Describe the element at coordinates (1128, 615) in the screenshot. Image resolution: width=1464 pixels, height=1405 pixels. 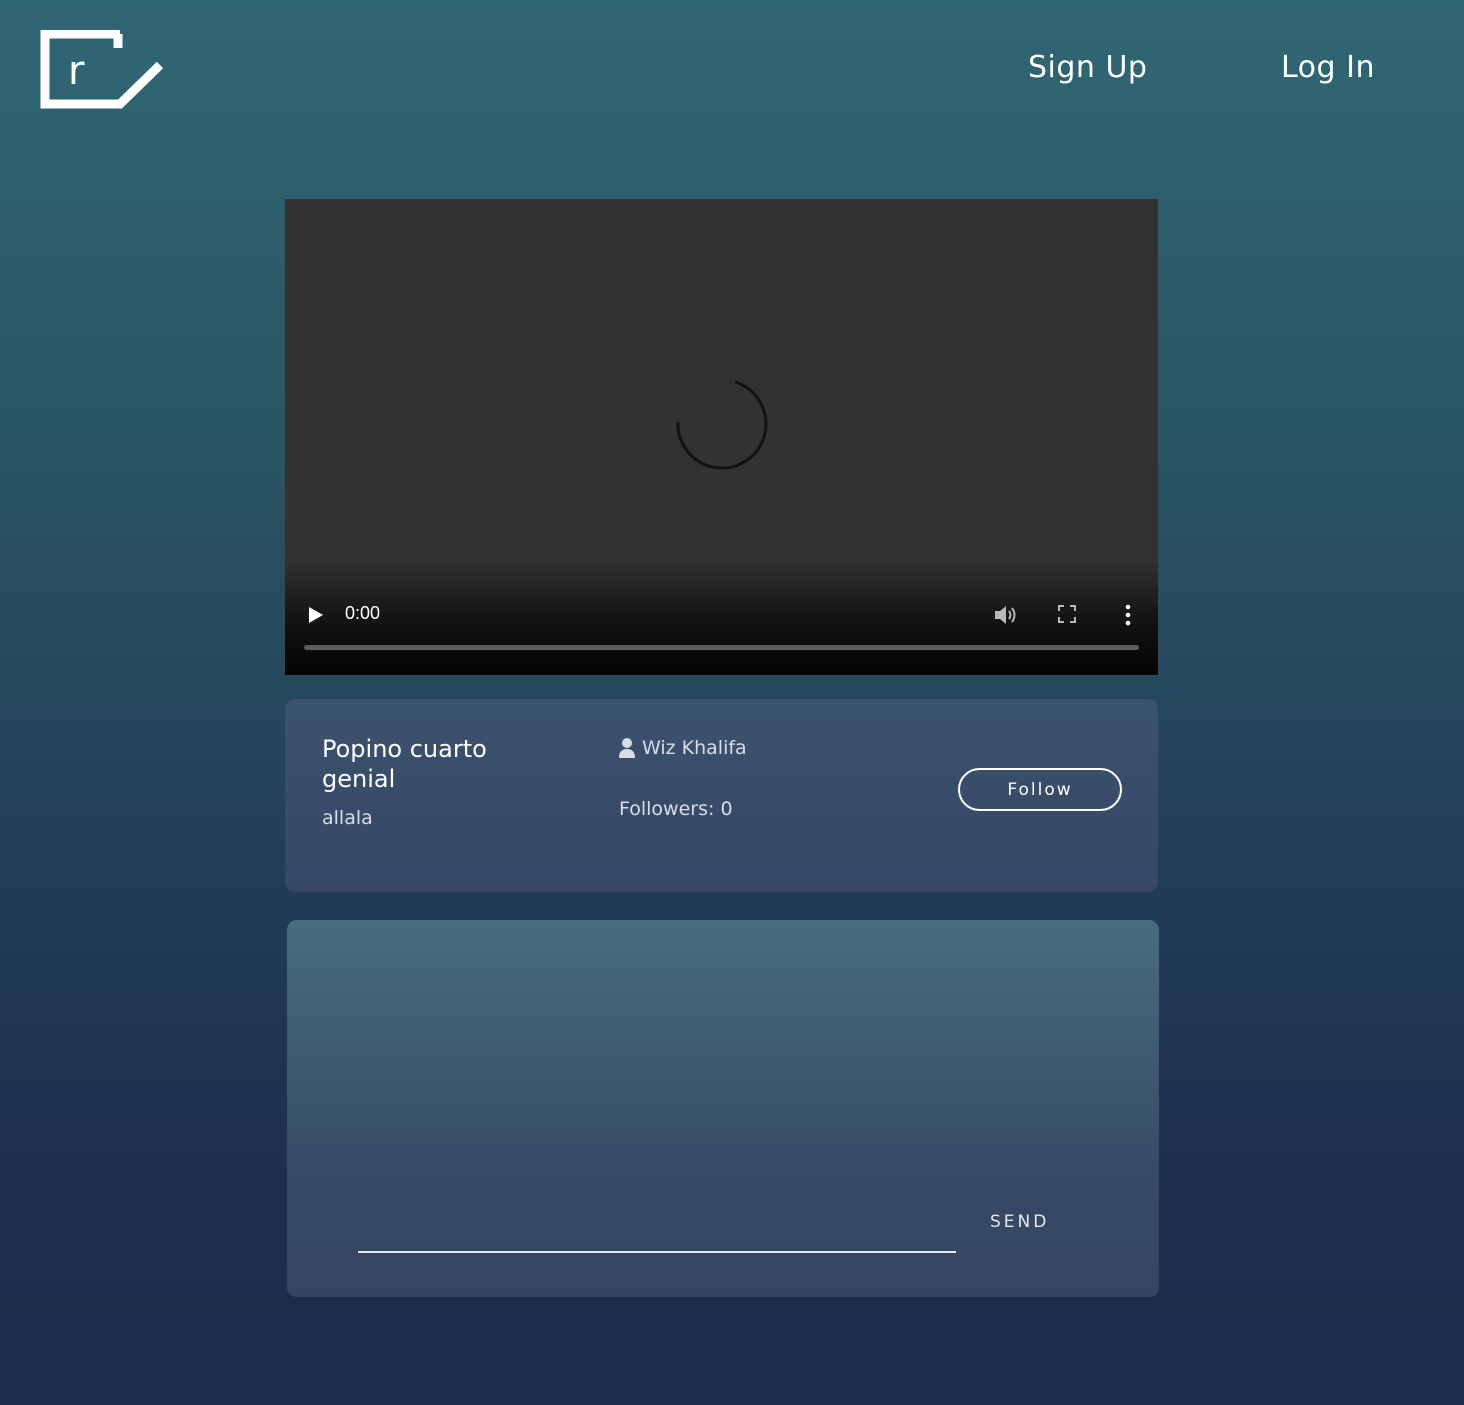
I see `more-vertical-icon` at that location.